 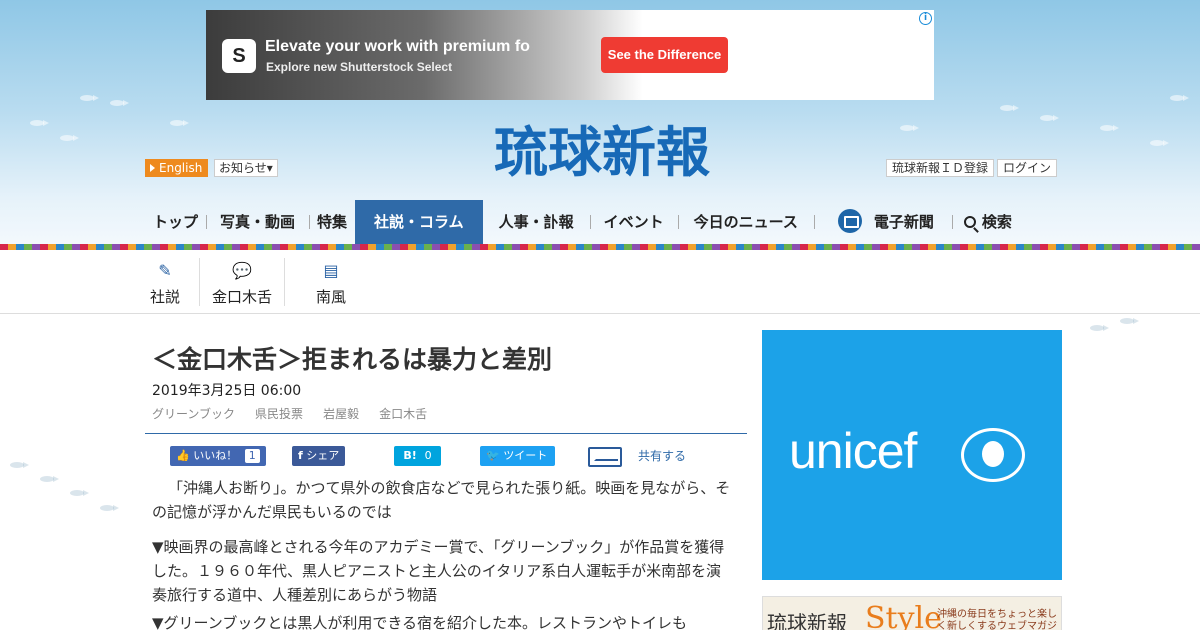 What do you see at coordinates (323, 455) in the screenshot?
I see `share-label: シェア` at bounding box center [323, 455].